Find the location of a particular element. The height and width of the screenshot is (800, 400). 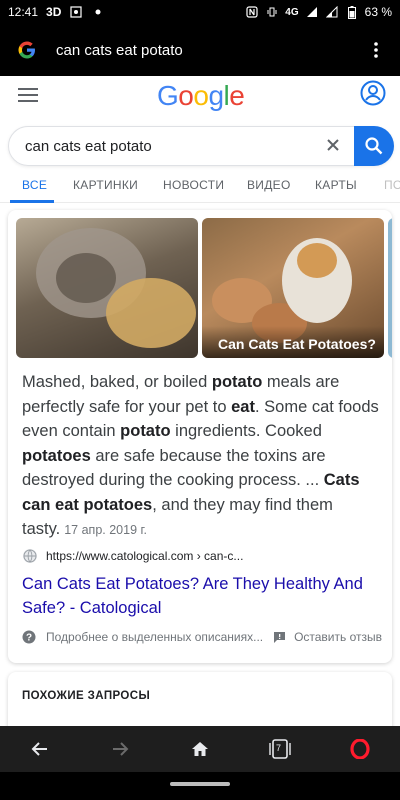

signal-strength-icon is located at coordinates (312, 12).